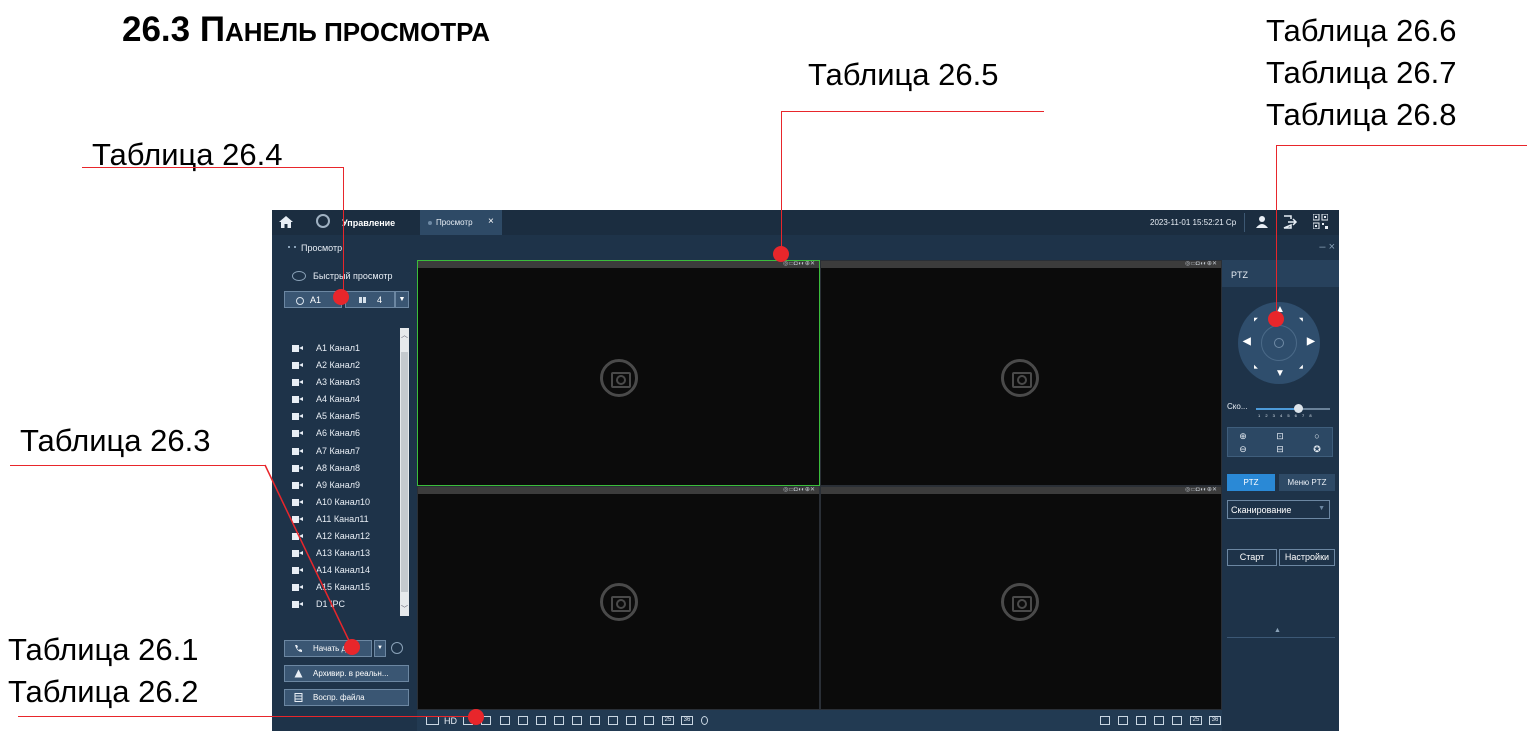 The height and width of the screenshot is (731, 1527). What do you see at coordinates (1301, 320) in the screenshot?
I see `ptz-up-right-icon: ◥` at bounding box center [1301, 320].